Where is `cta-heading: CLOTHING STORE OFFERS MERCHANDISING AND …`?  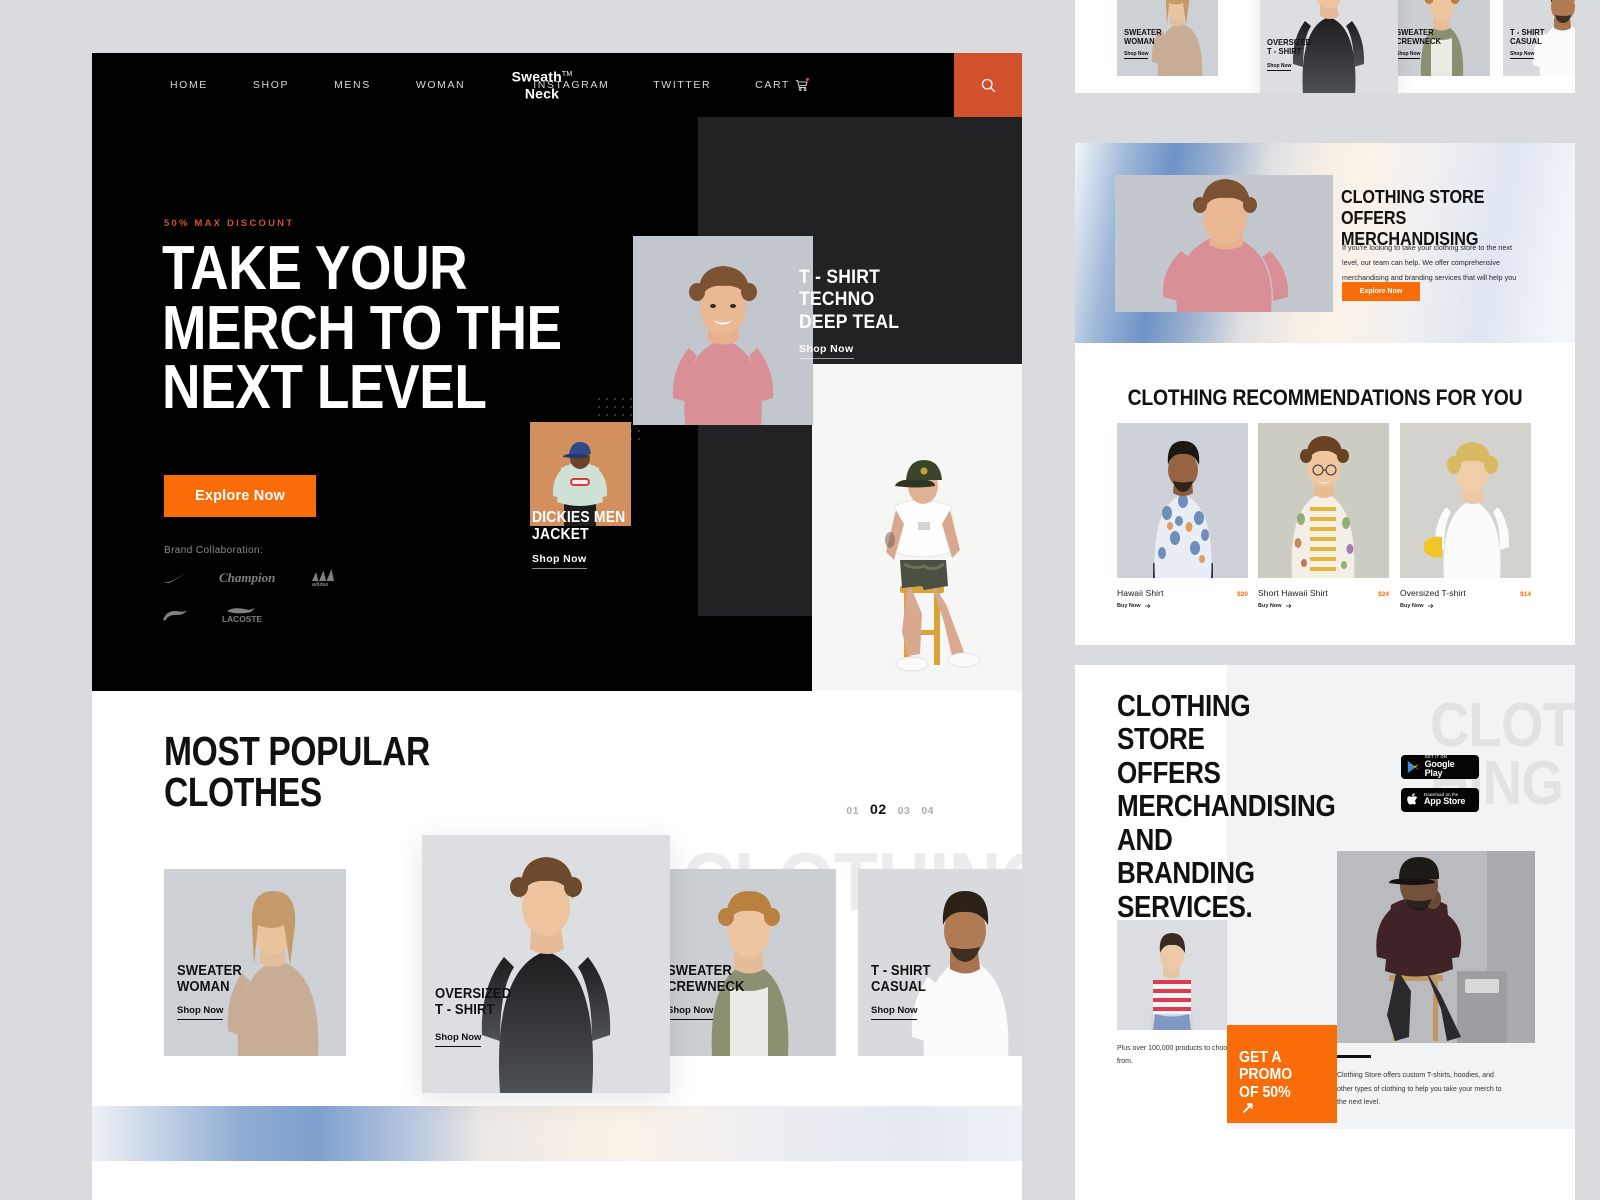
cta-heading: CLOTHING STORE OFFERS MERCHANDISING AND … is located at coordinates (1226, 806).